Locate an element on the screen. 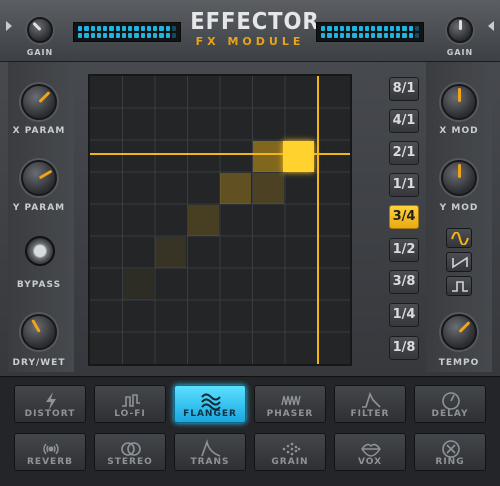 The height and width of the screenshot is (486, 500). fx-stereo-button: STEREO is located at coordinates (130, 452).